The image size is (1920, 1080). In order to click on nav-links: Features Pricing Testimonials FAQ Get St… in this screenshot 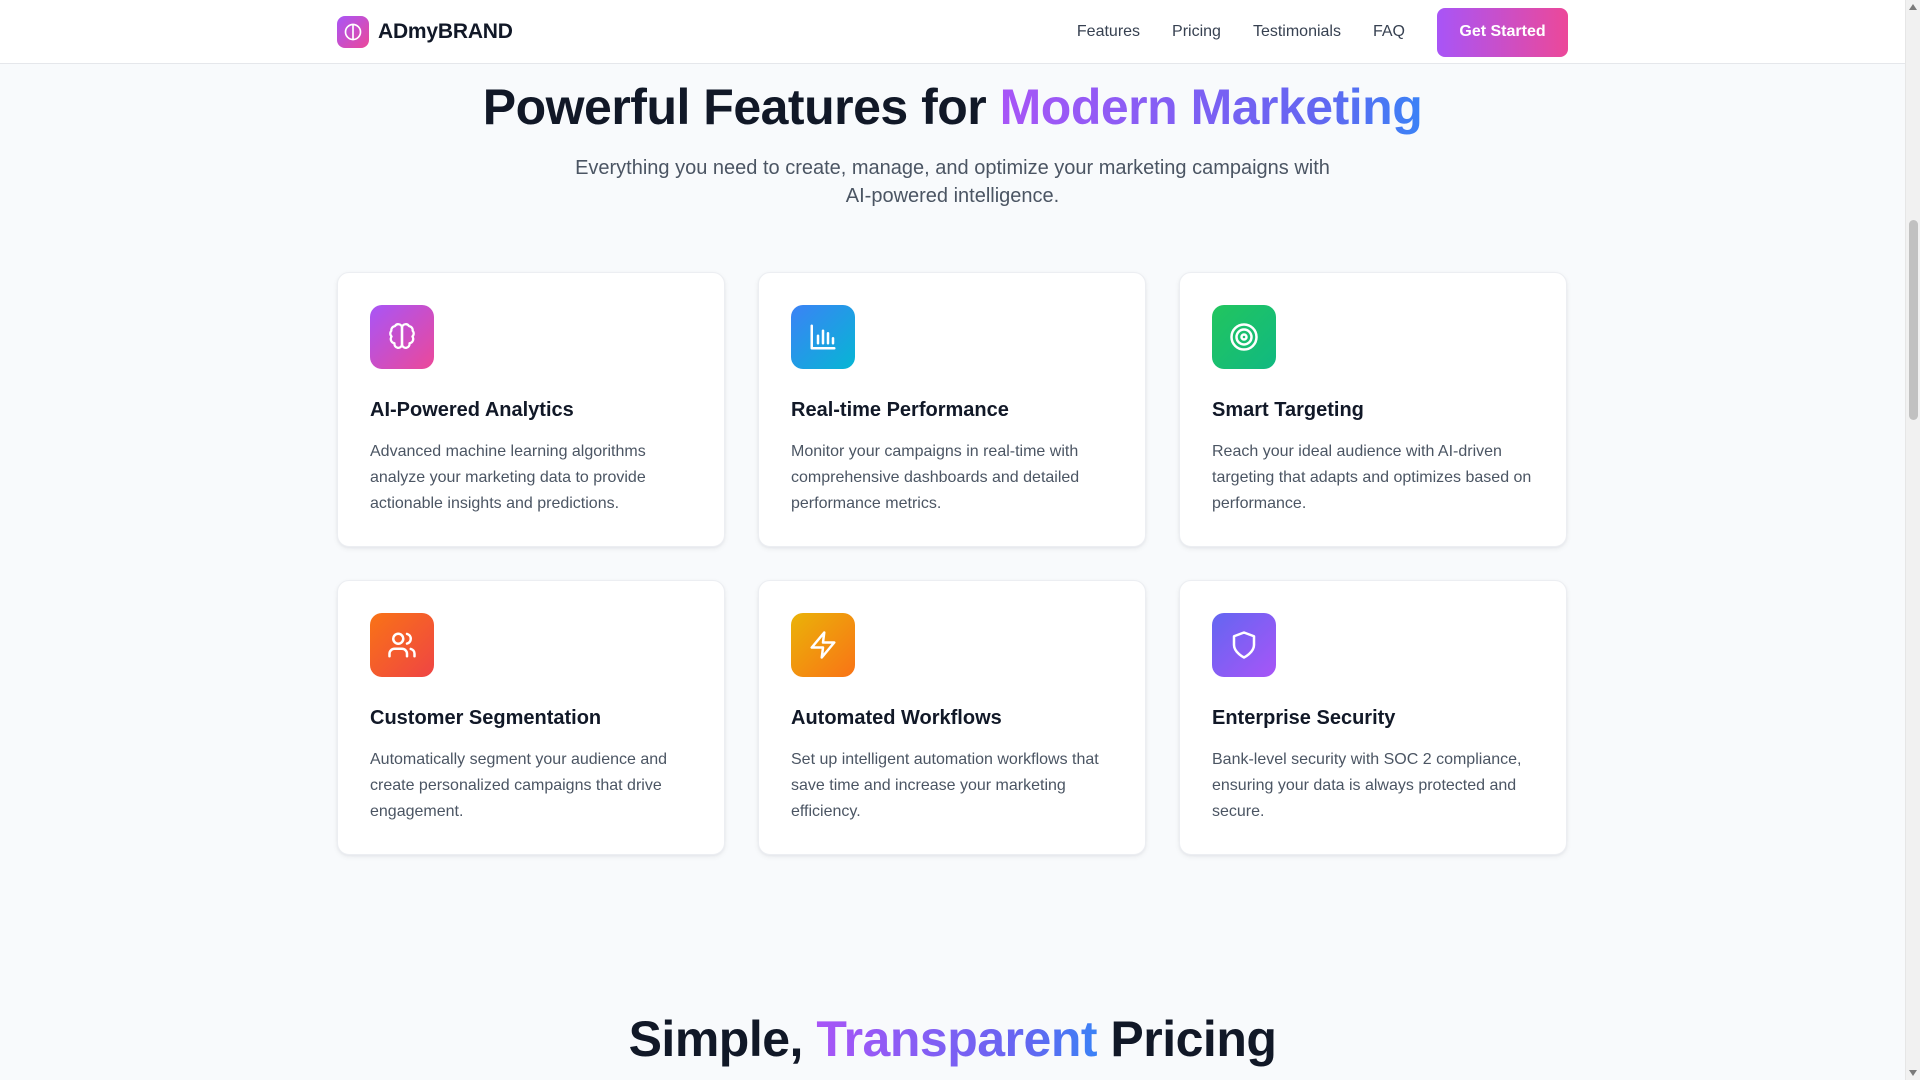, I will do `click(1322, 32)`.